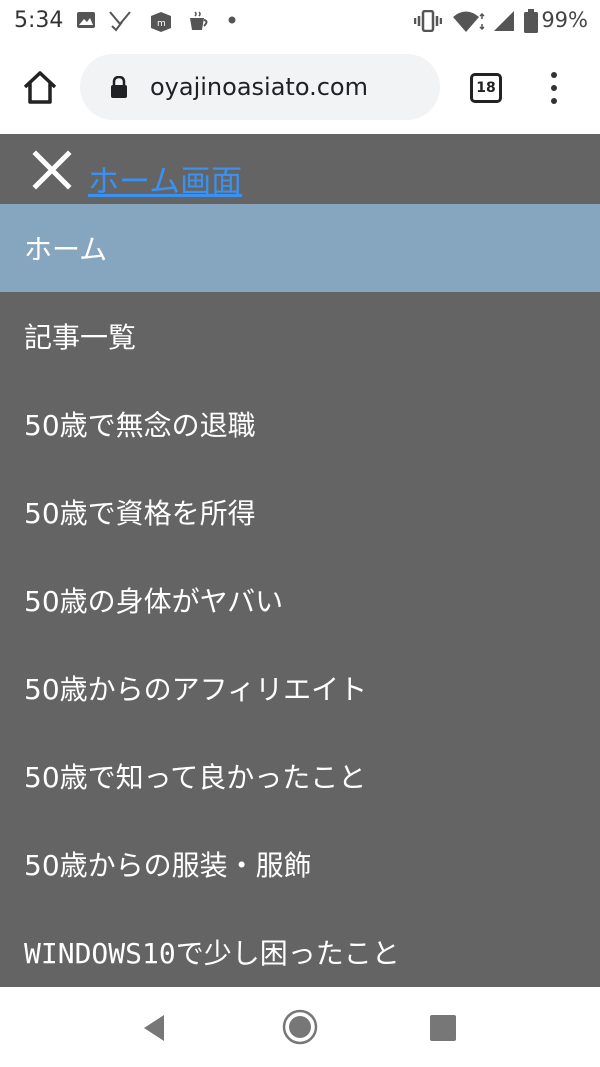  Describe the element at coordinates (531, 21) in the screenshot. I see `battery-icon` at that location.